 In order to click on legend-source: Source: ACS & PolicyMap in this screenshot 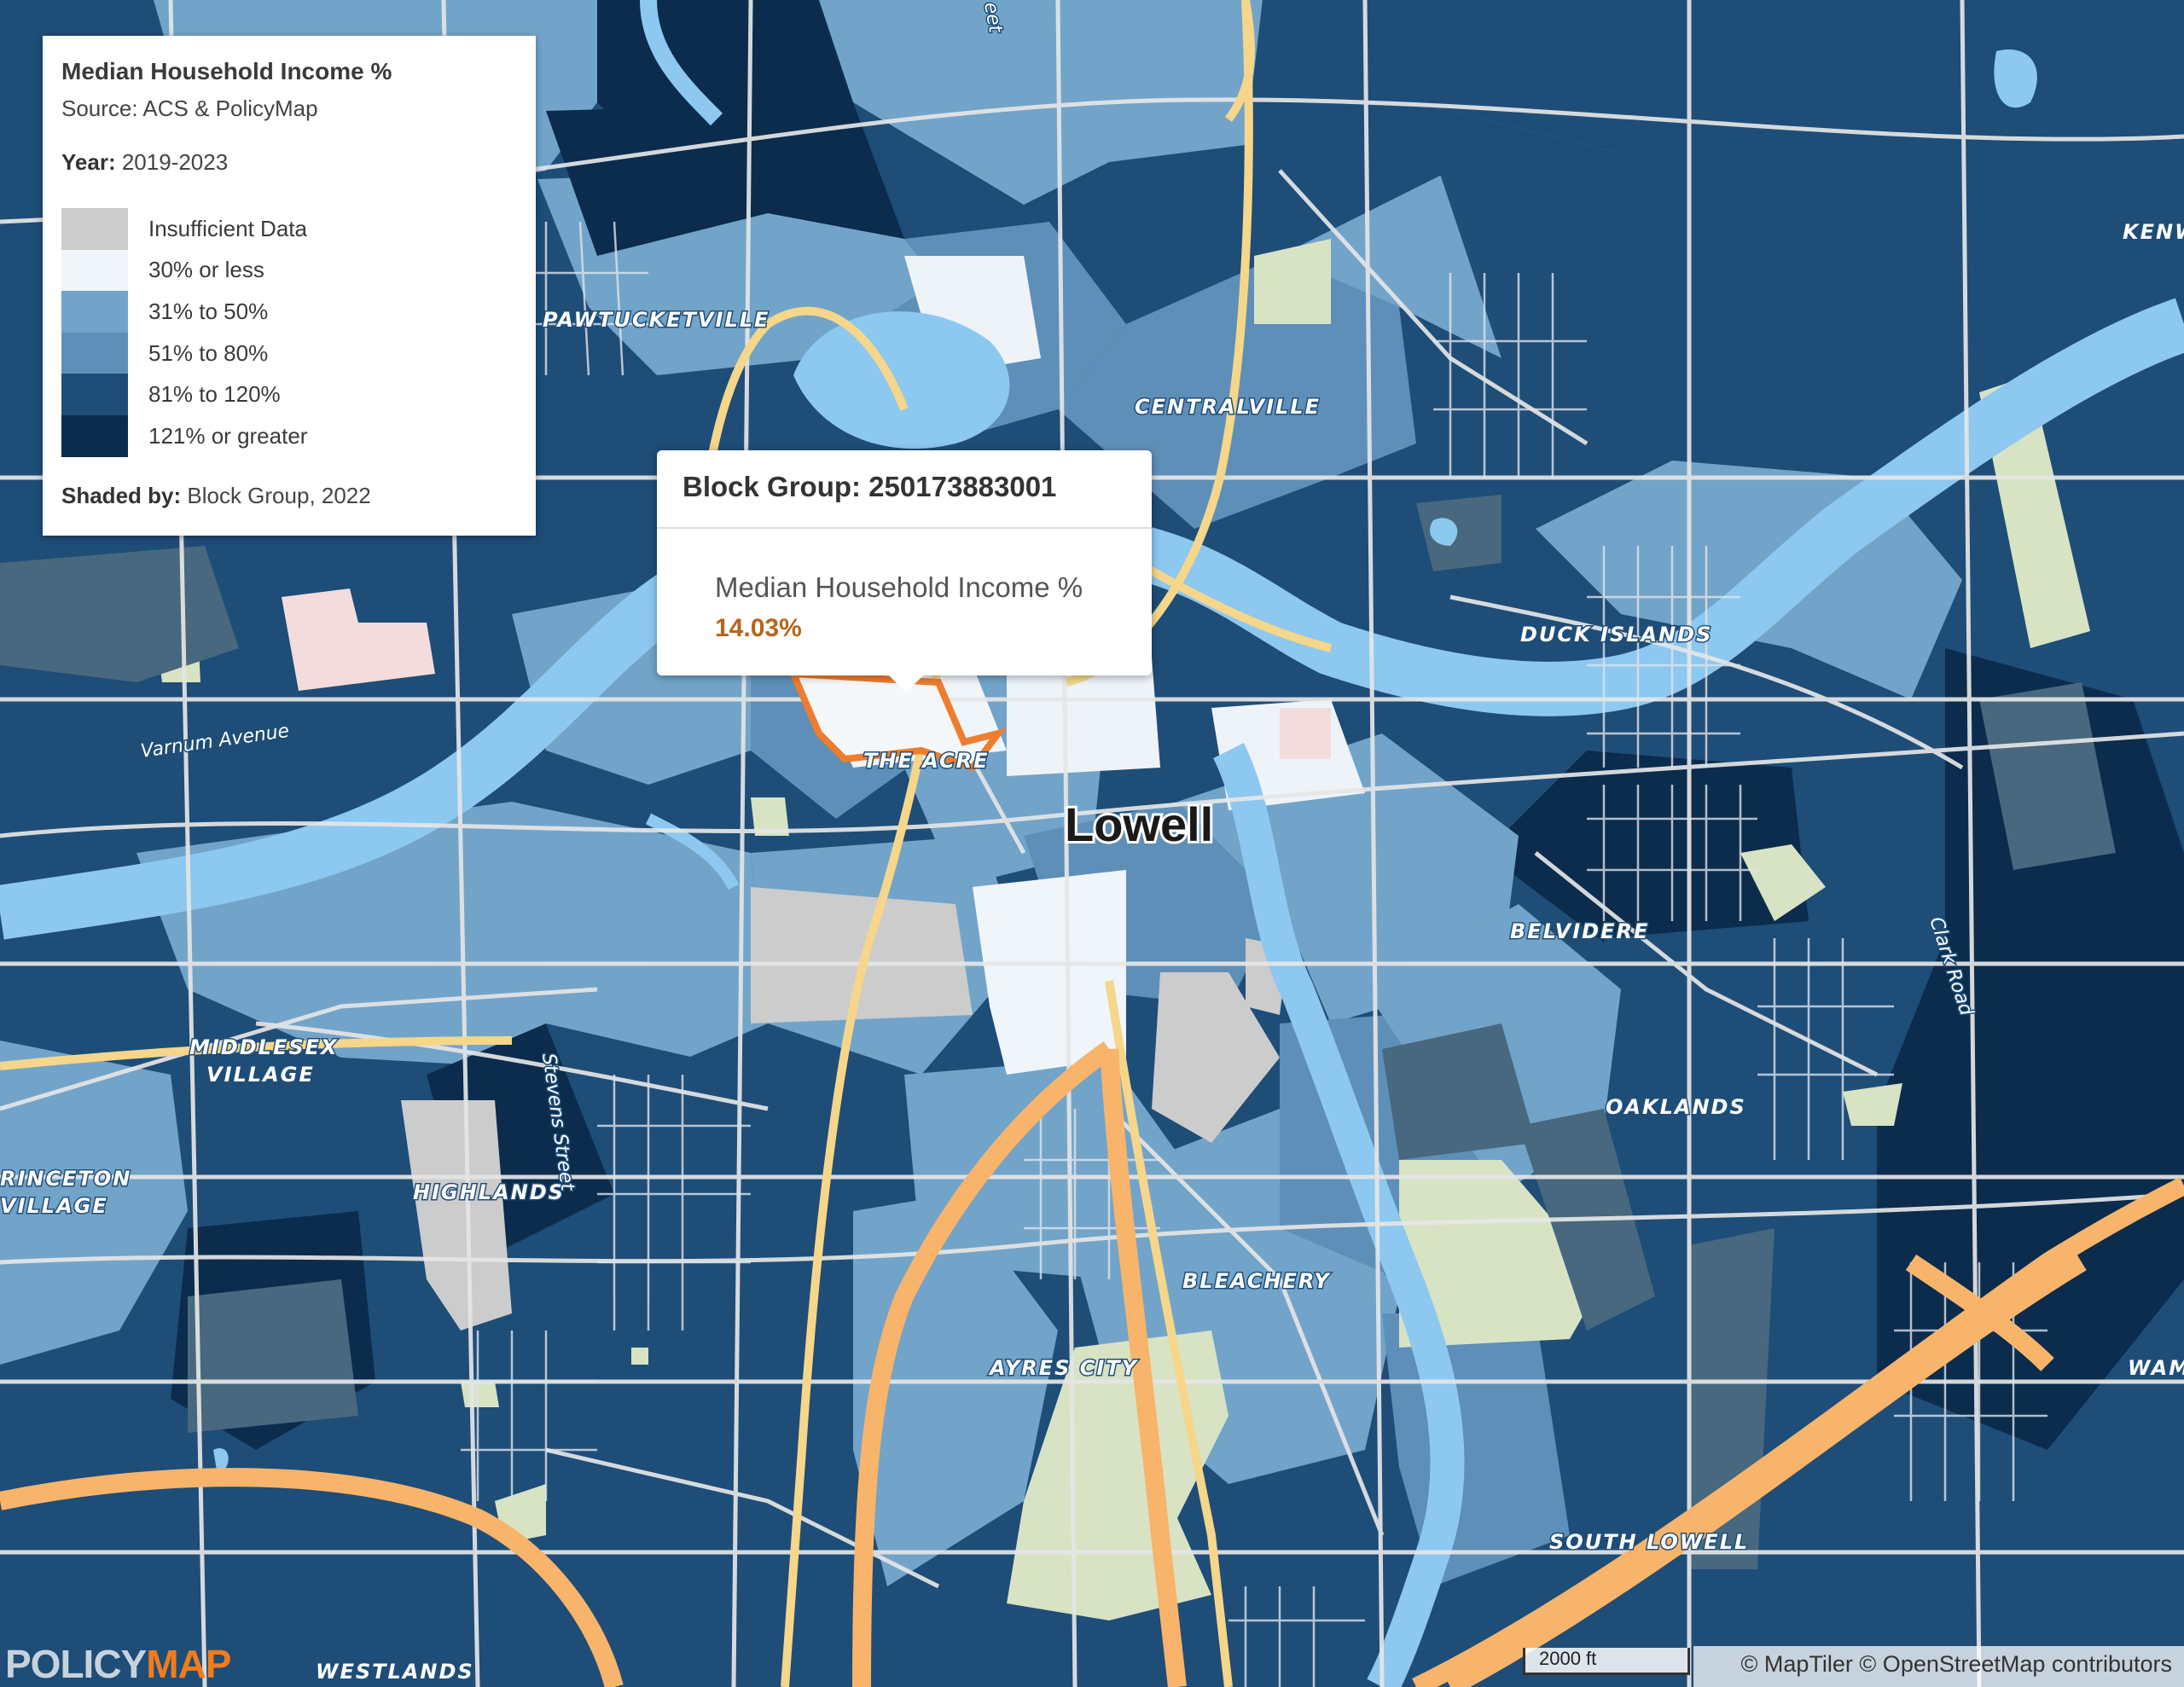, I will do `click(189, 108)`.